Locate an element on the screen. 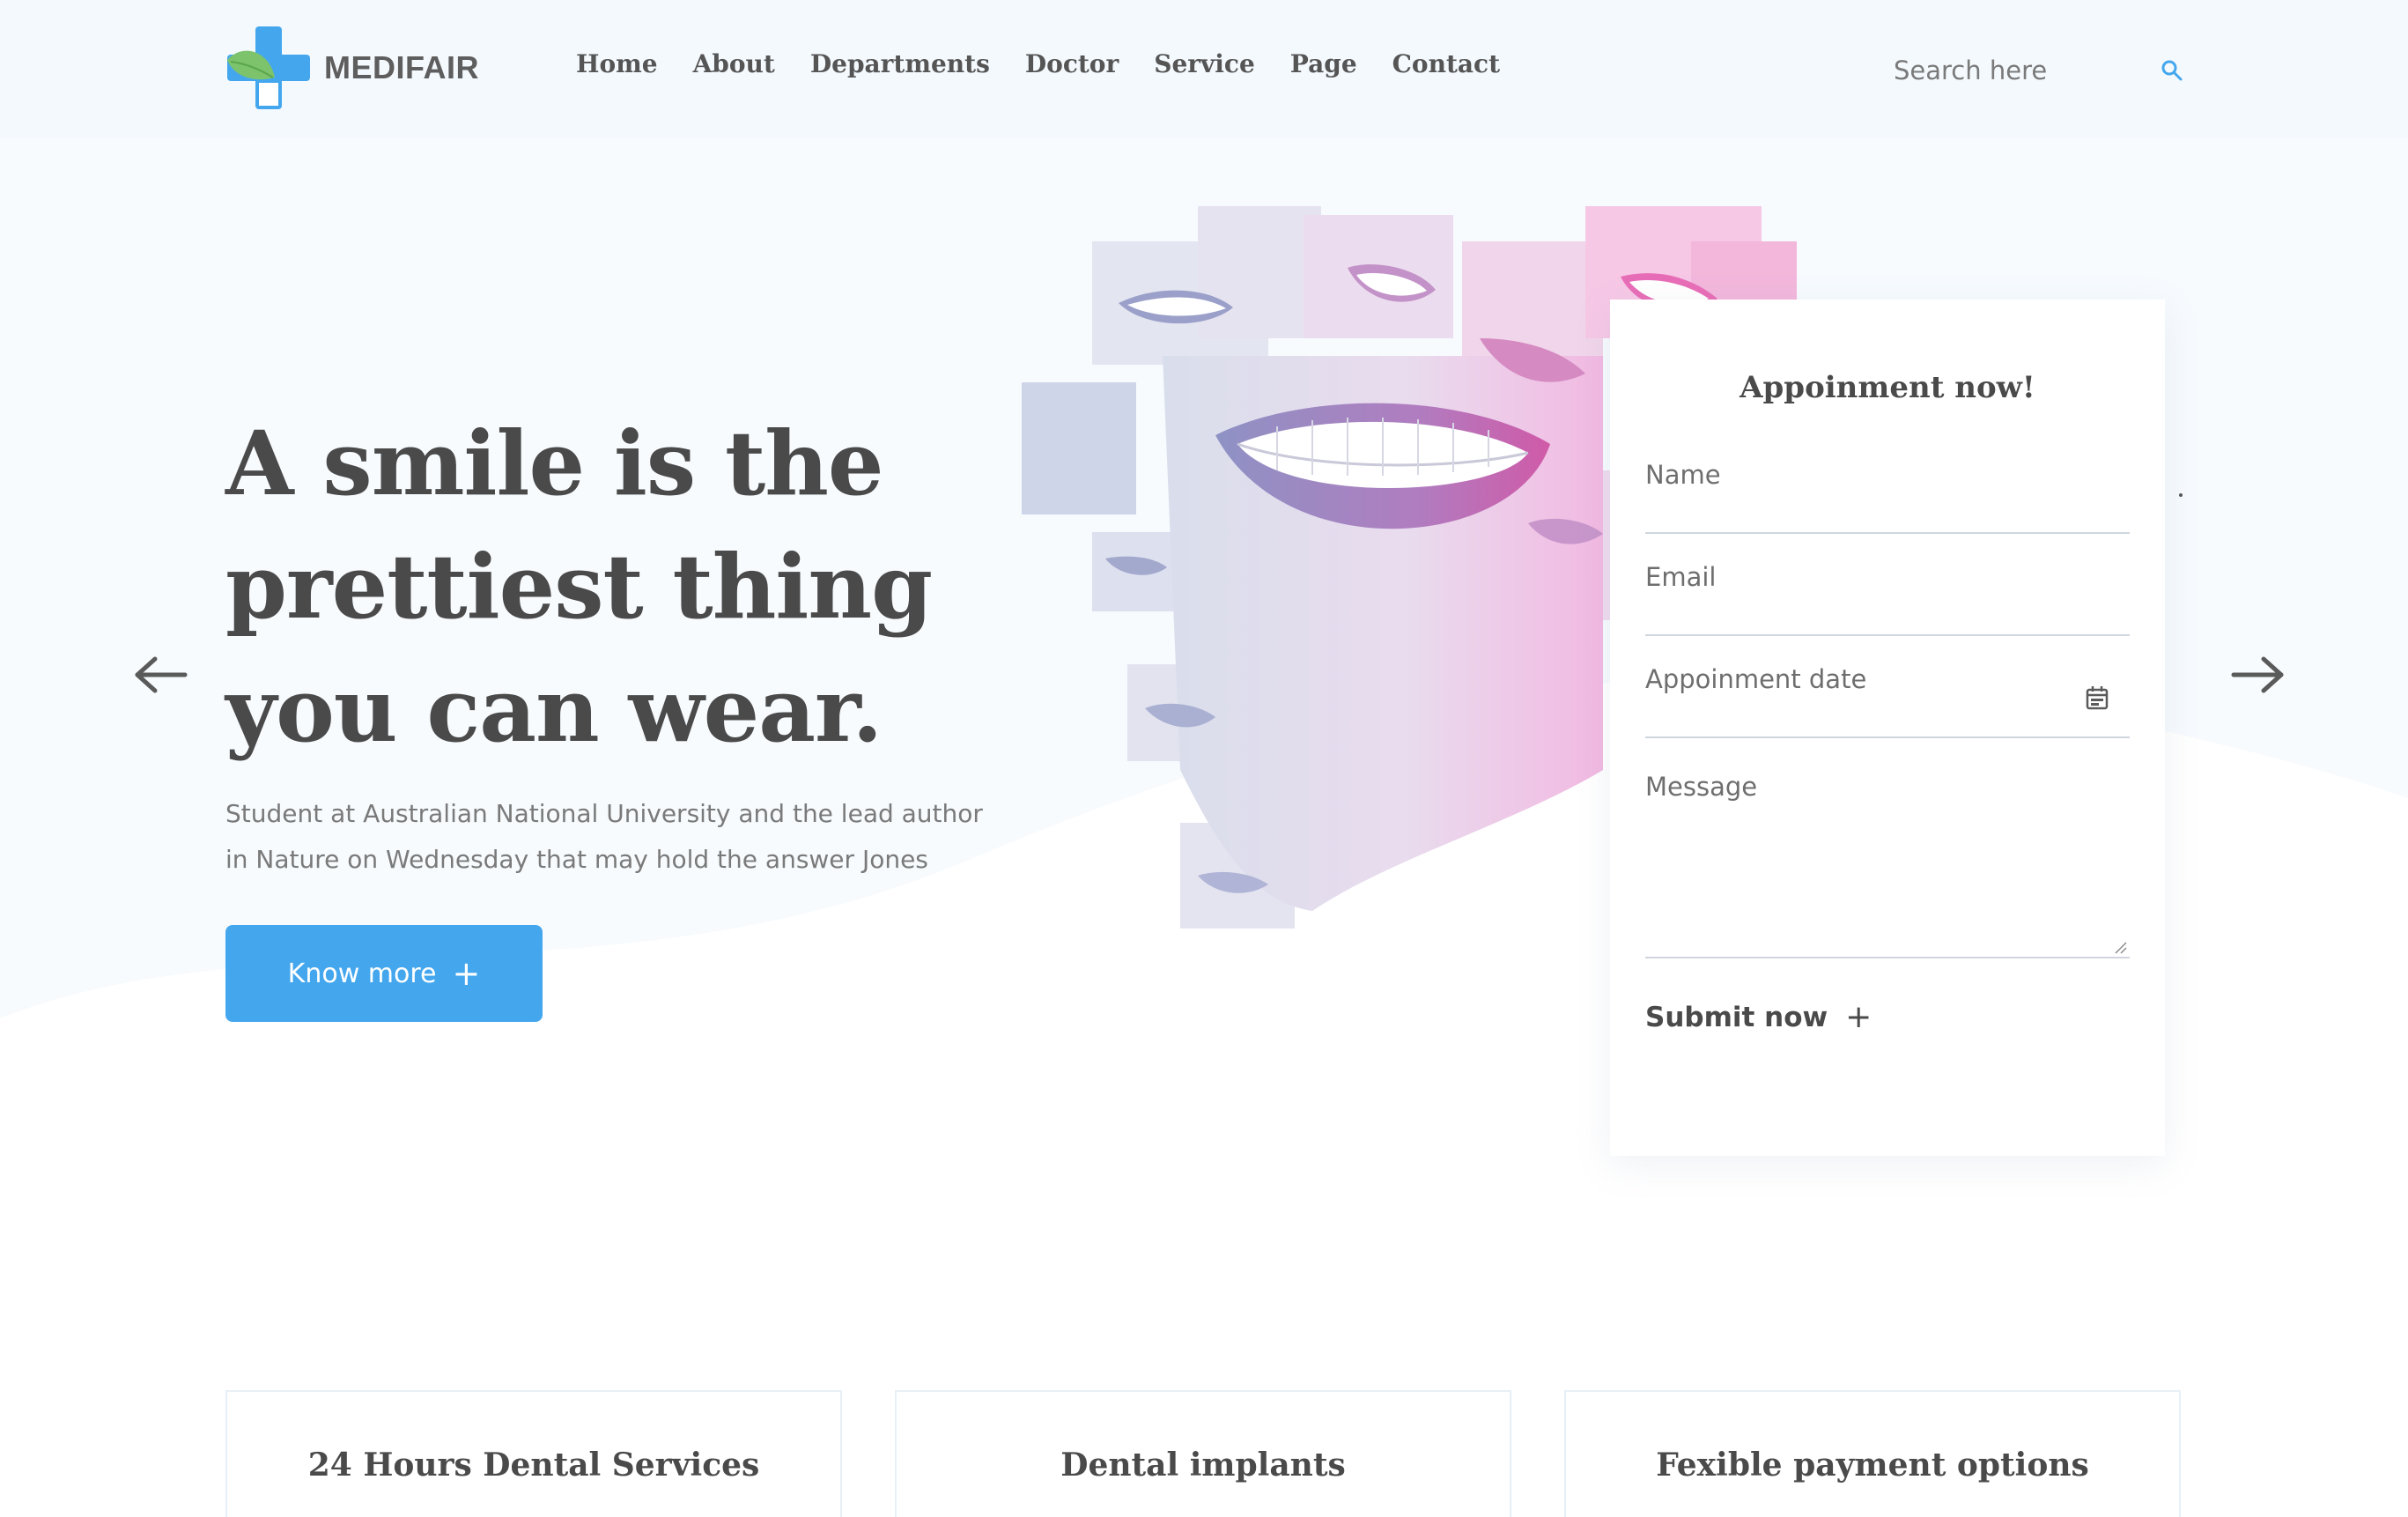 The height and width of the screenshot is (1517, 2408). feature-card-title: 24 Hours Dental Services is located at coordinates (534, 1465).